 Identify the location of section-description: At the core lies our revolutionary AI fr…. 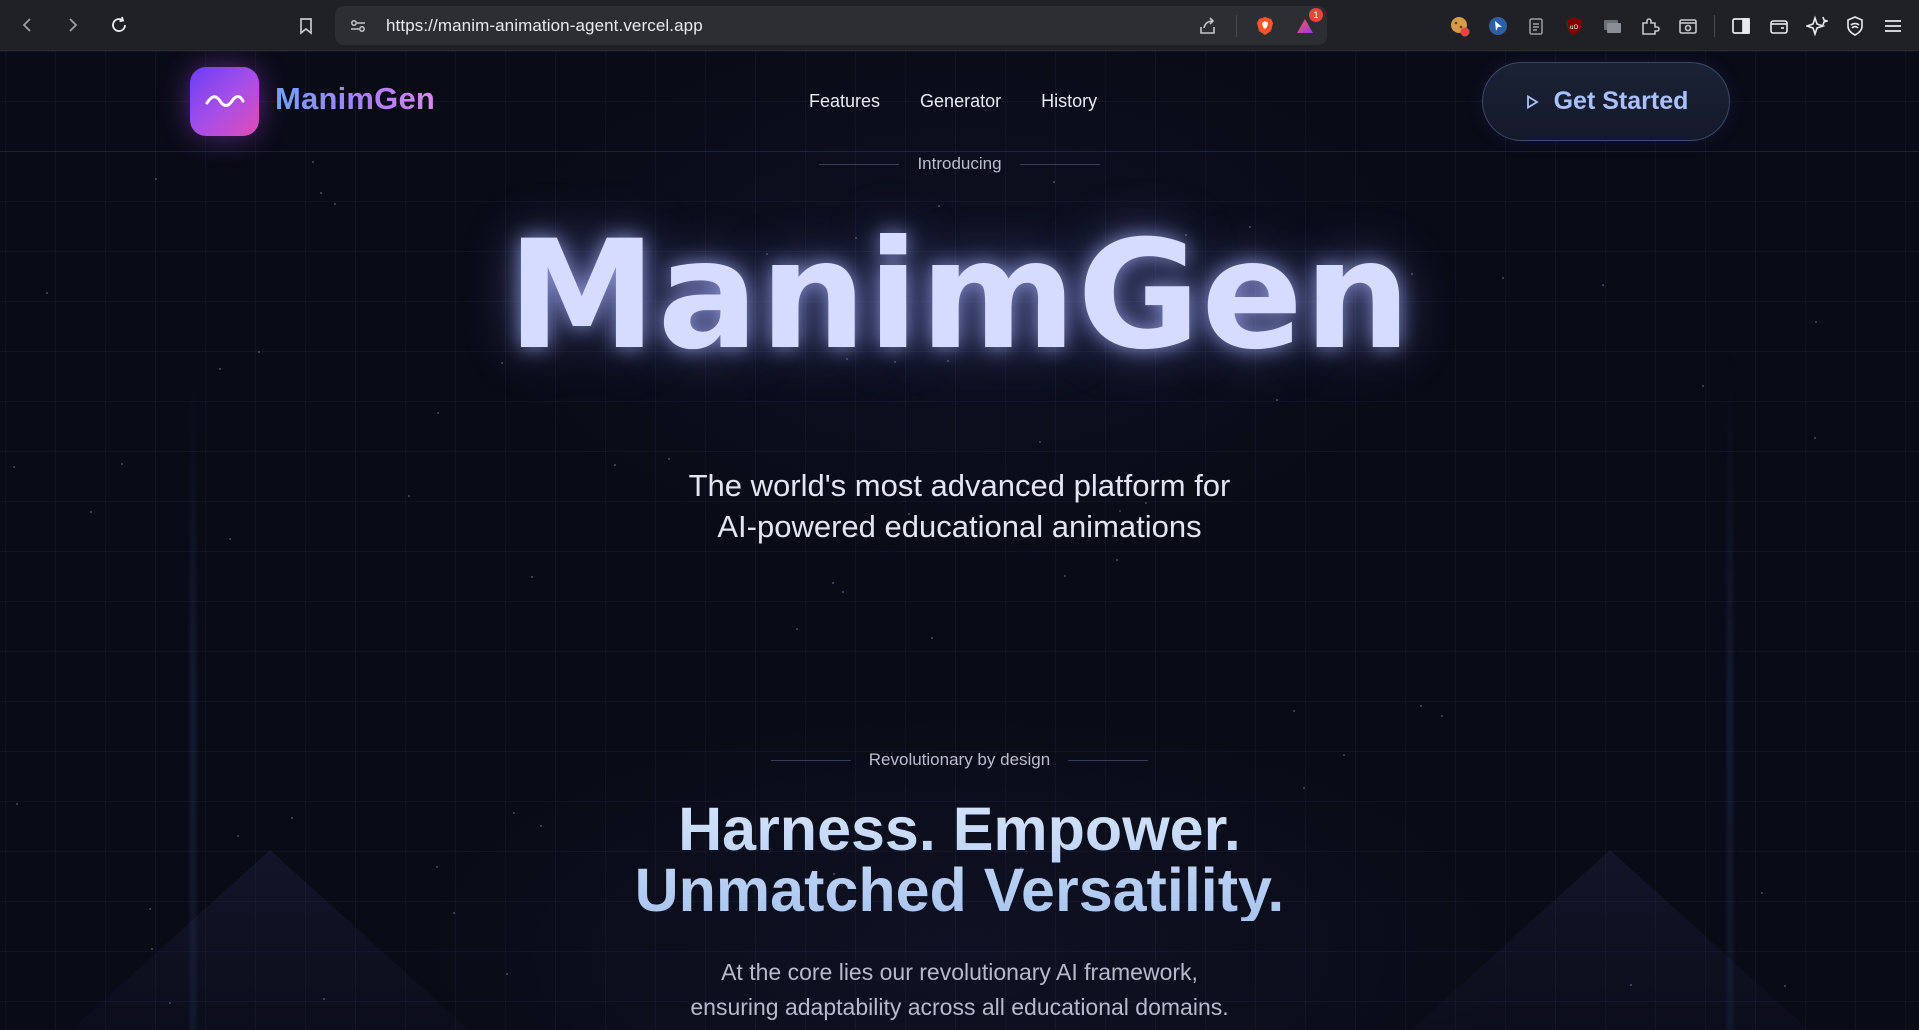
(959, 990).